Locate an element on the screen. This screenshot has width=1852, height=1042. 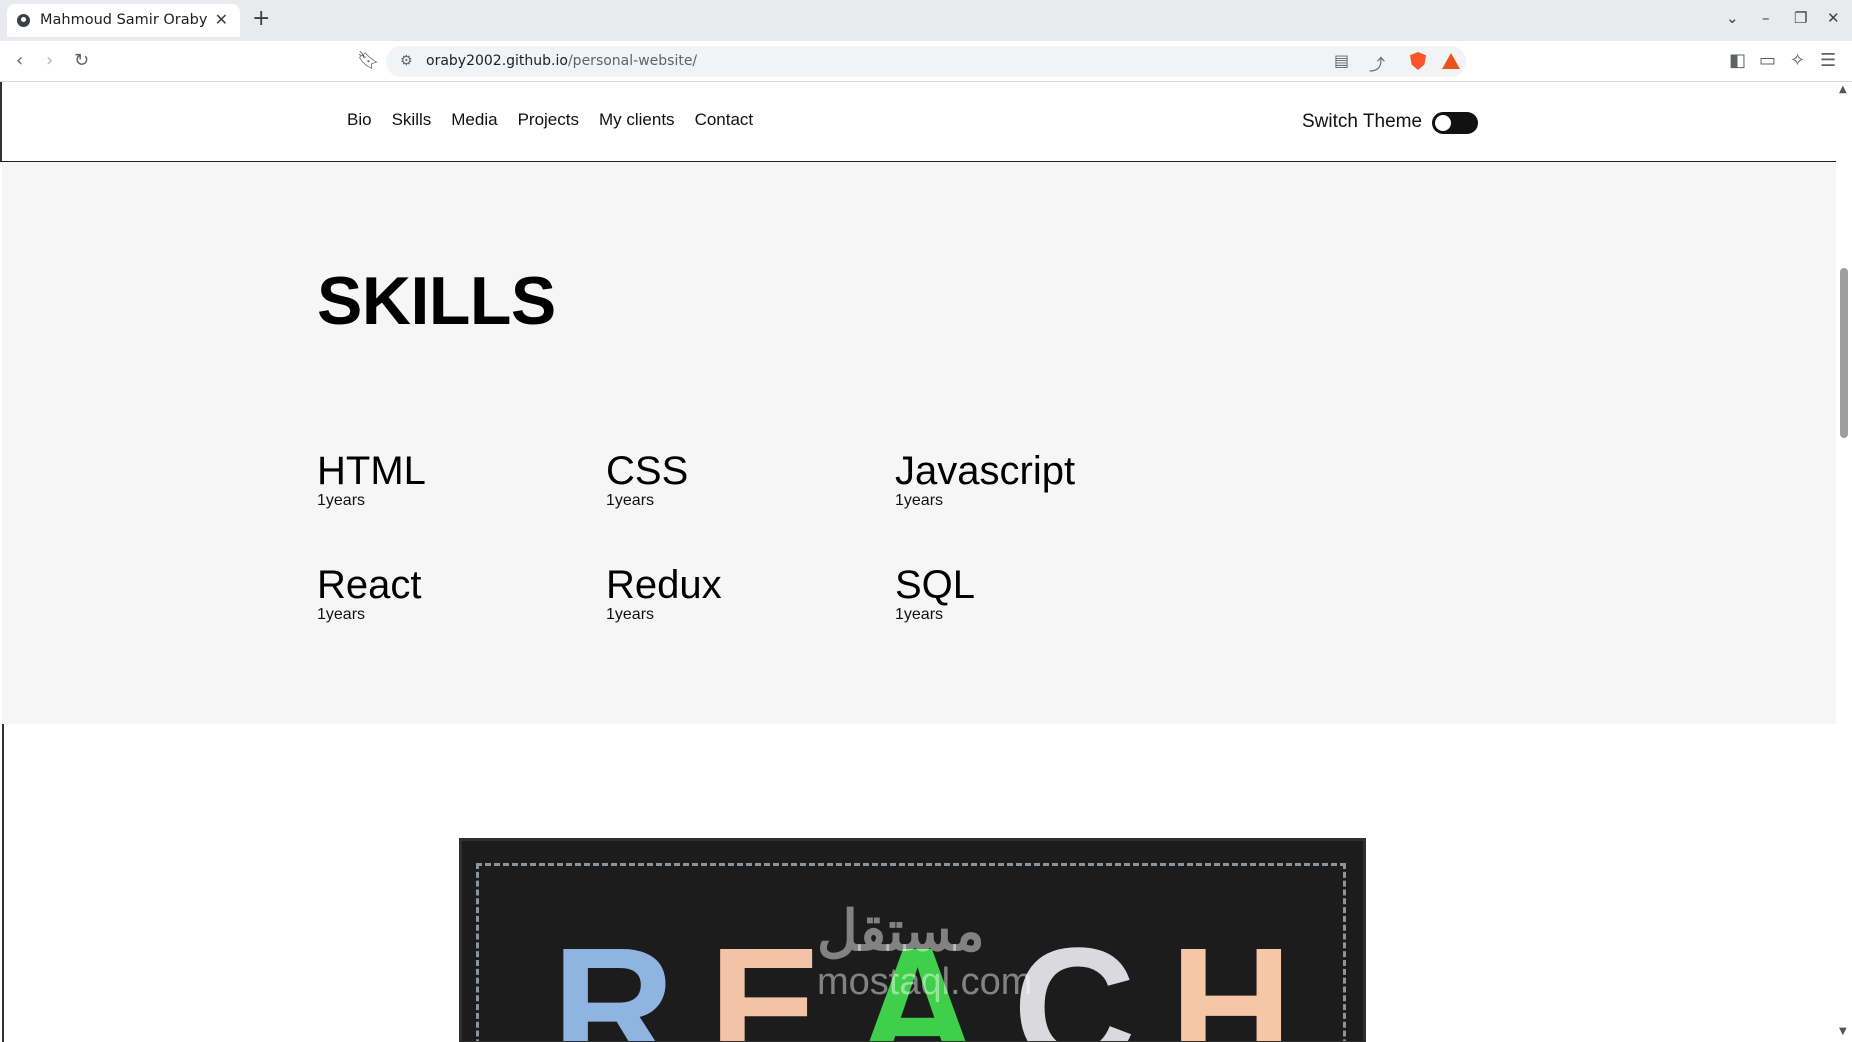
react-chalkboard-image: R E A C H مستقل mostaql.com is located at coordinates (912, 940).